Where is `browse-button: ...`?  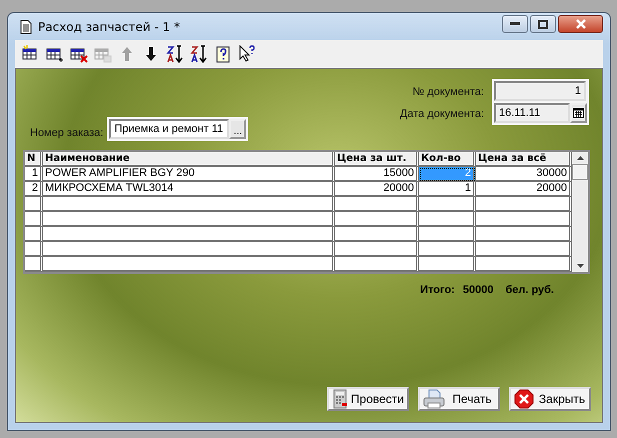
browse-button: ... is located at coordinates (237, 129).